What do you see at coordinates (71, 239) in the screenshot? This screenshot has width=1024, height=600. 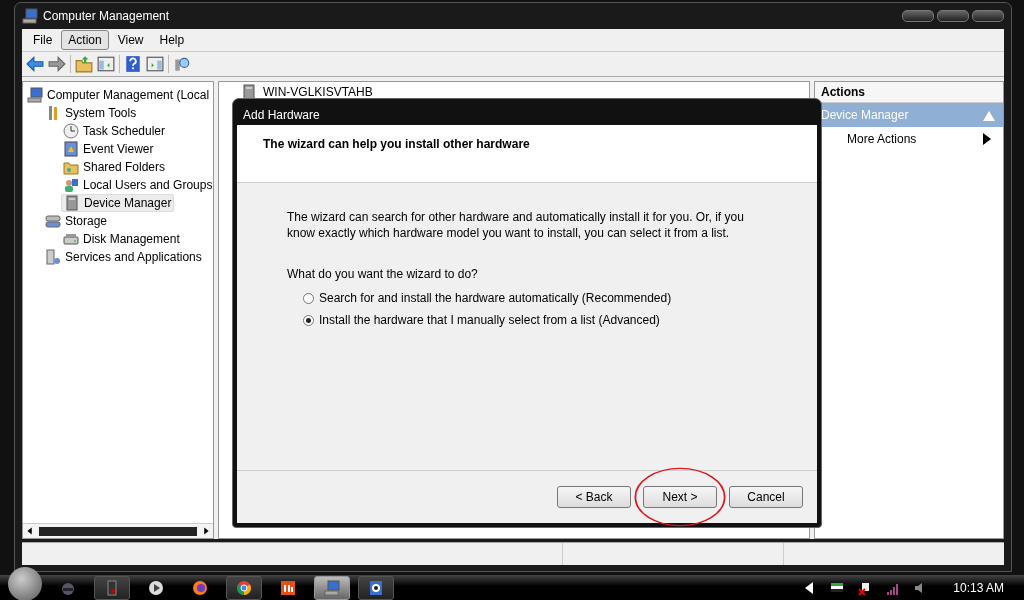 I see `disk-icon` at bounding box center [71, 239].